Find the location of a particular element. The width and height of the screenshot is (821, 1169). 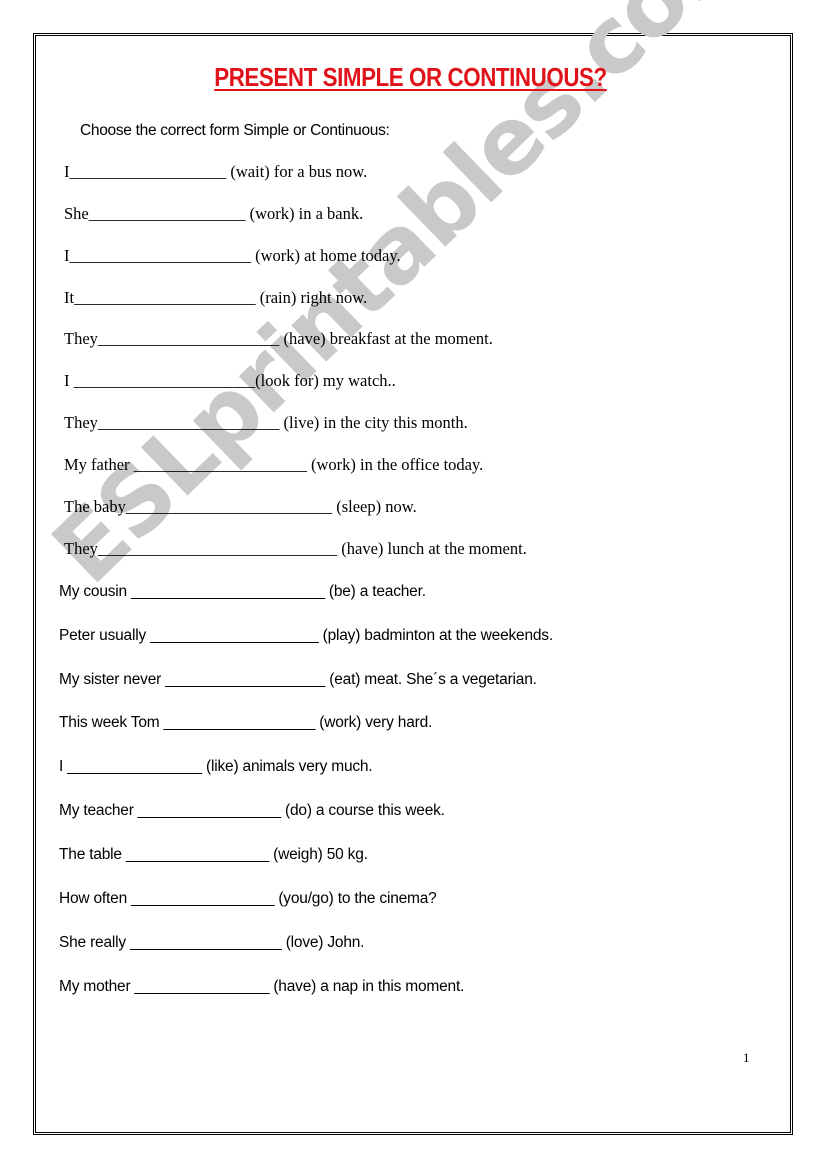

worksheet-title: PRESENT SIMPLE OR CONTINUOUS? is located at coordinates (410, 77).